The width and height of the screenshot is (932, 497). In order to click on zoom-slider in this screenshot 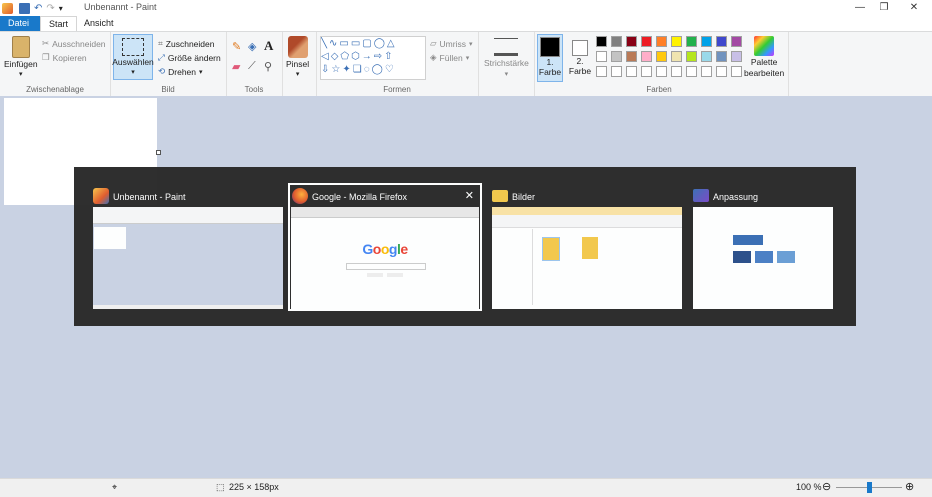, I will do `click(869, 487)`.